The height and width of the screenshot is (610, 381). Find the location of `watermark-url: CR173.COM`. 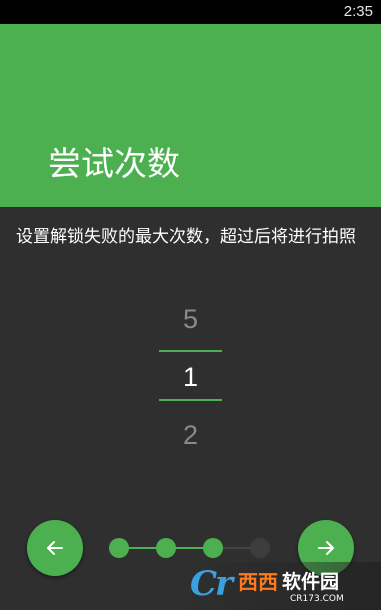

watermark-url: CR173.COM is located at coordinates (317, 599).